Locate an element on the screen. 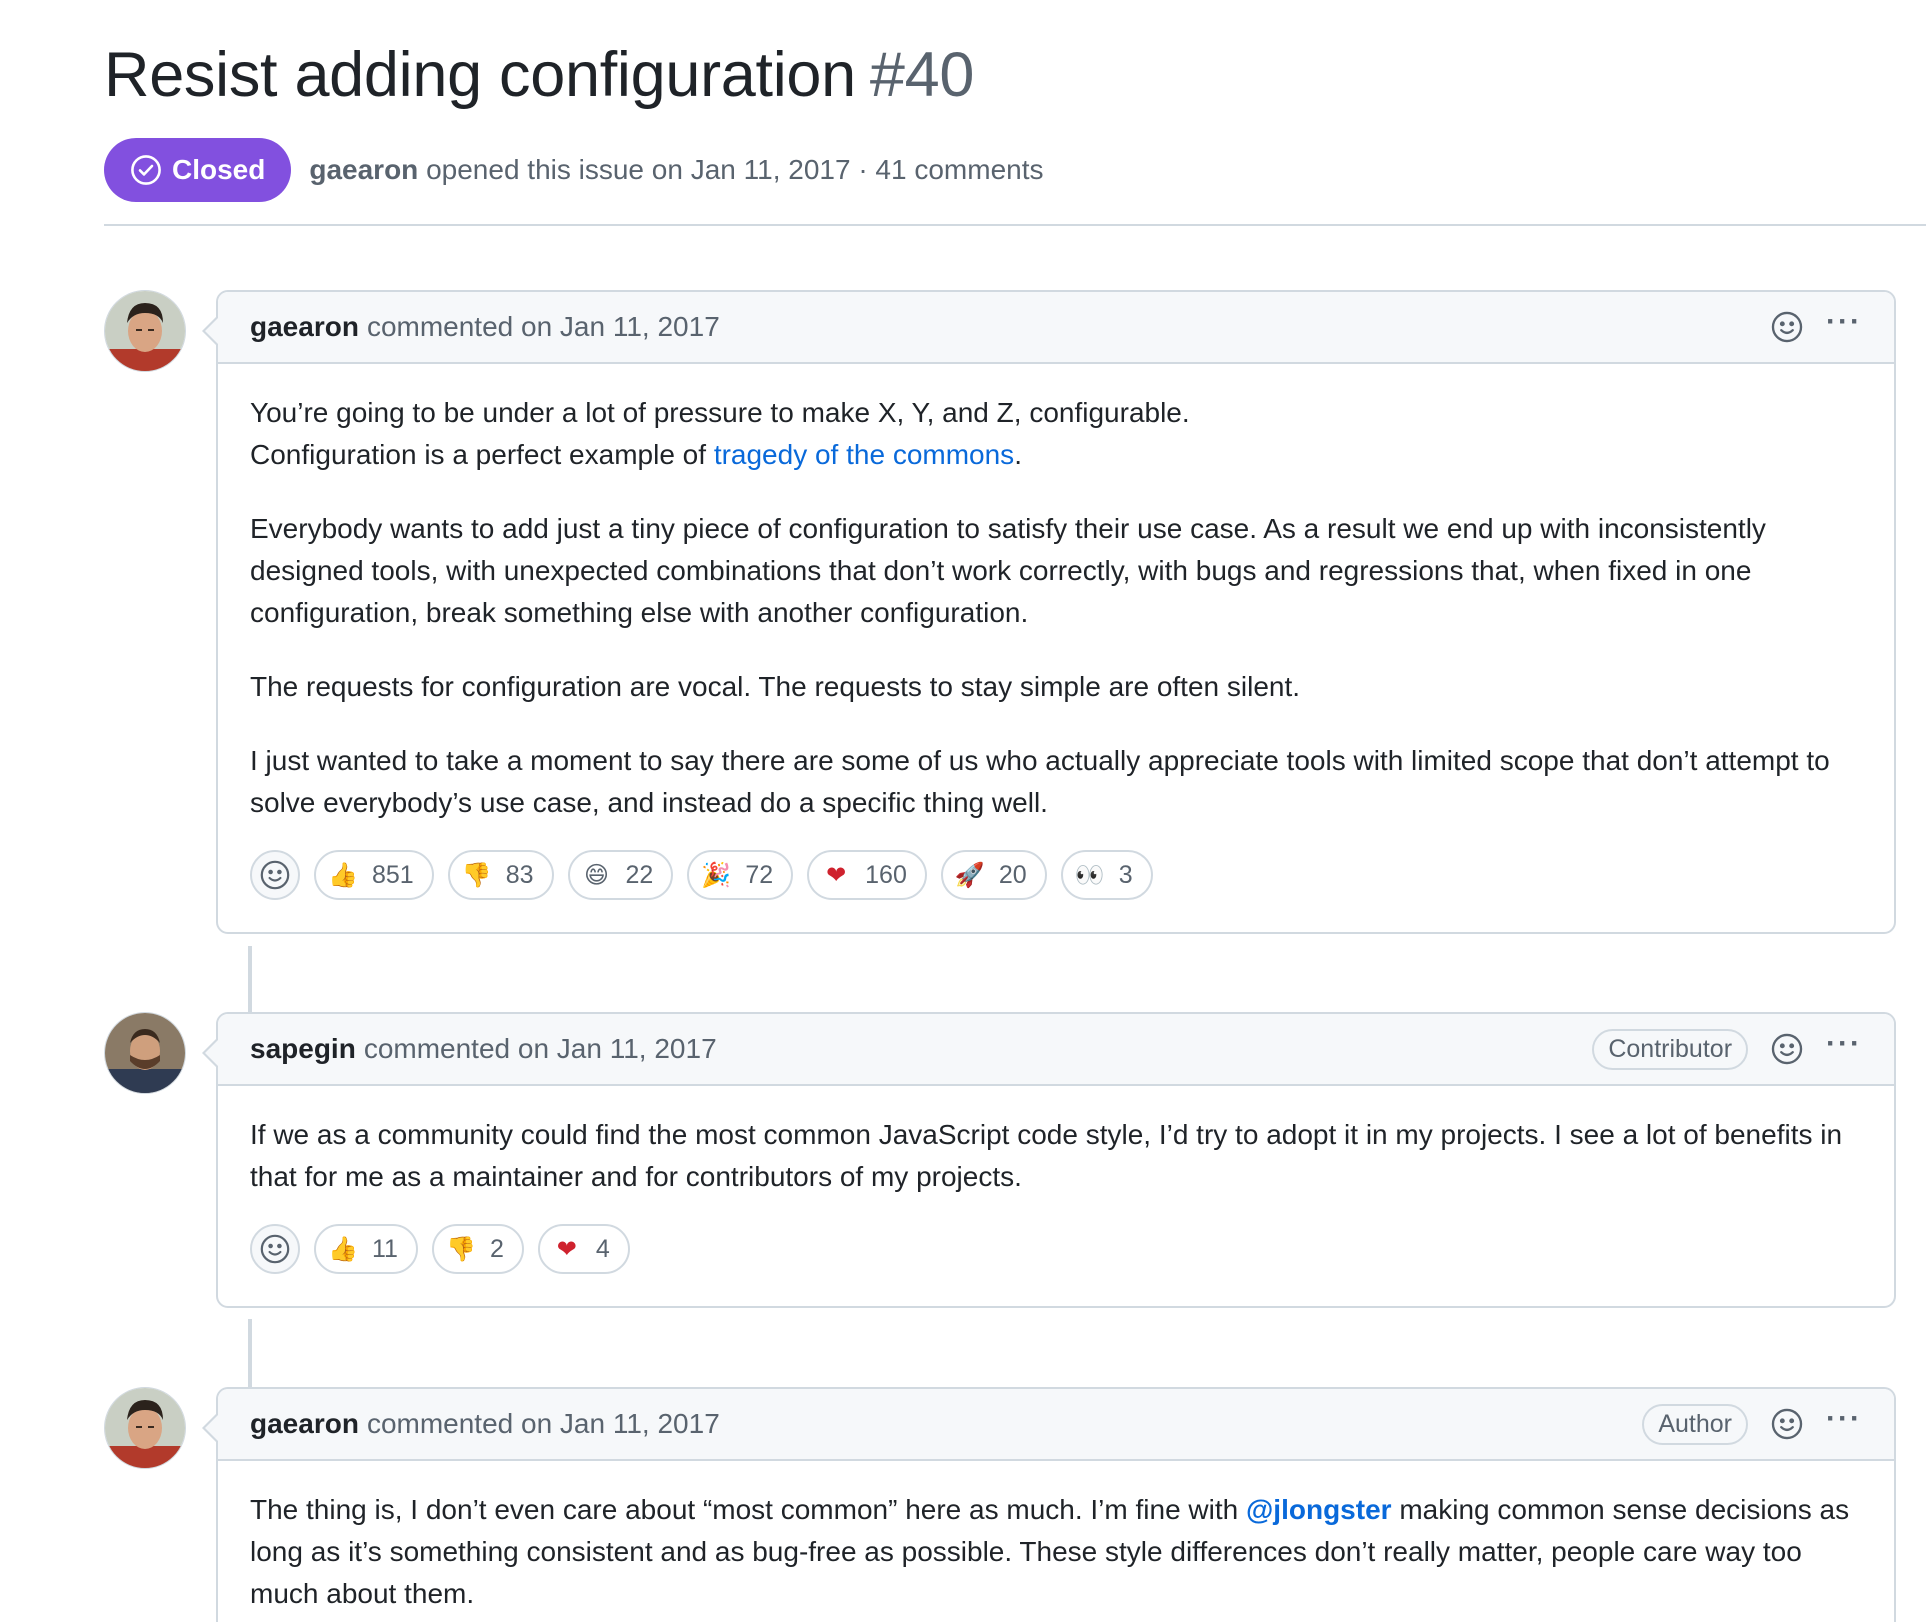 The width and height of the screenshot is (1926, 1622). comment-header: gaearon commented on Jan 11, 2017 ··· is located at coordinates (1056, 328).